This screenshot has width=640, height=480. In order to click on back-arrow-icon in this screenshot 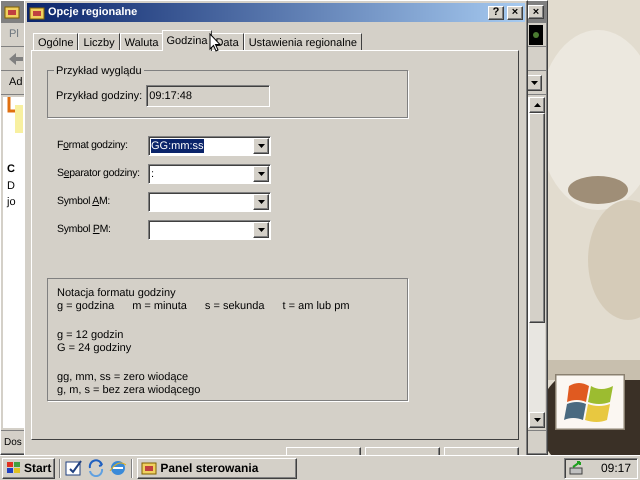, I will do `click(16, 58)`.